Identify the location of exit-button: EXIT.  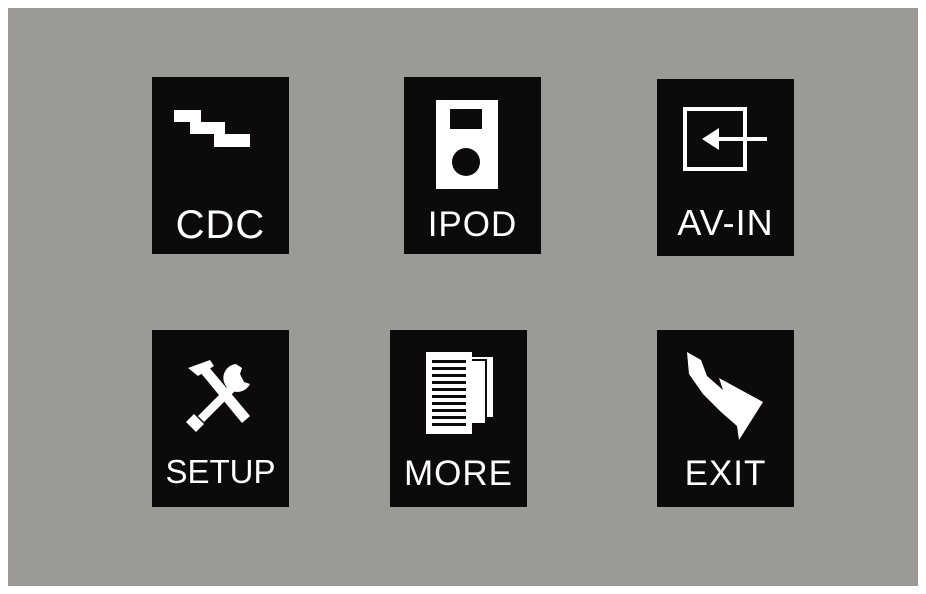
(725, 418).